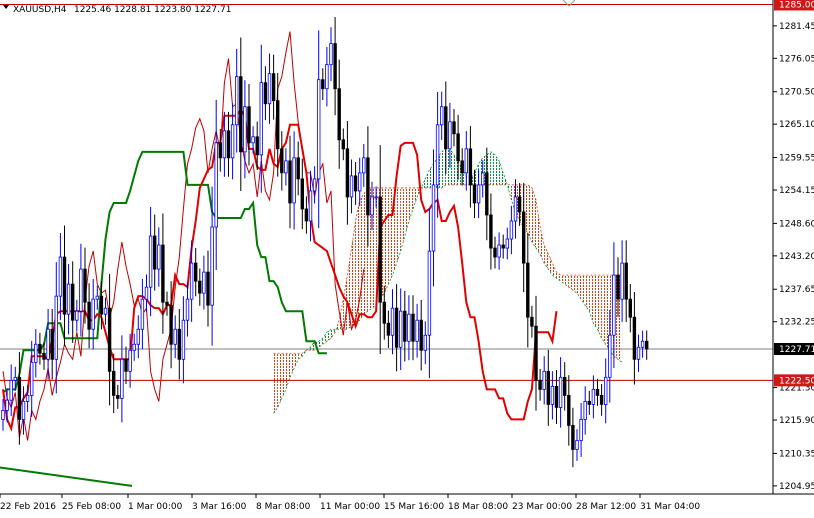 The height and width of the screenshot is (518, 814). Describe the element at coordinates (796, 191) in the screenshot. I see `price-tick-label: 1254.15` at that location.